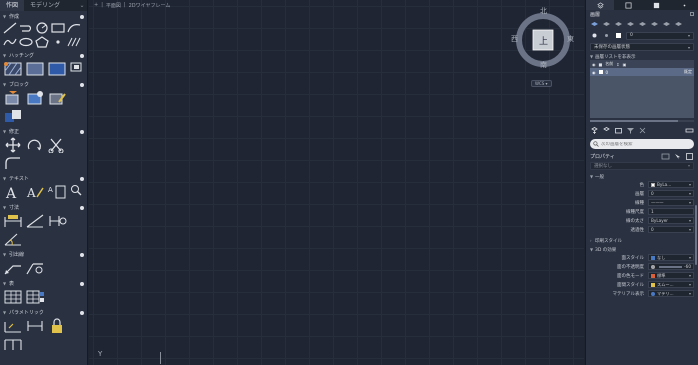  I want to click on face-color-mode-value: 標準 ▾, so click(671, 275).